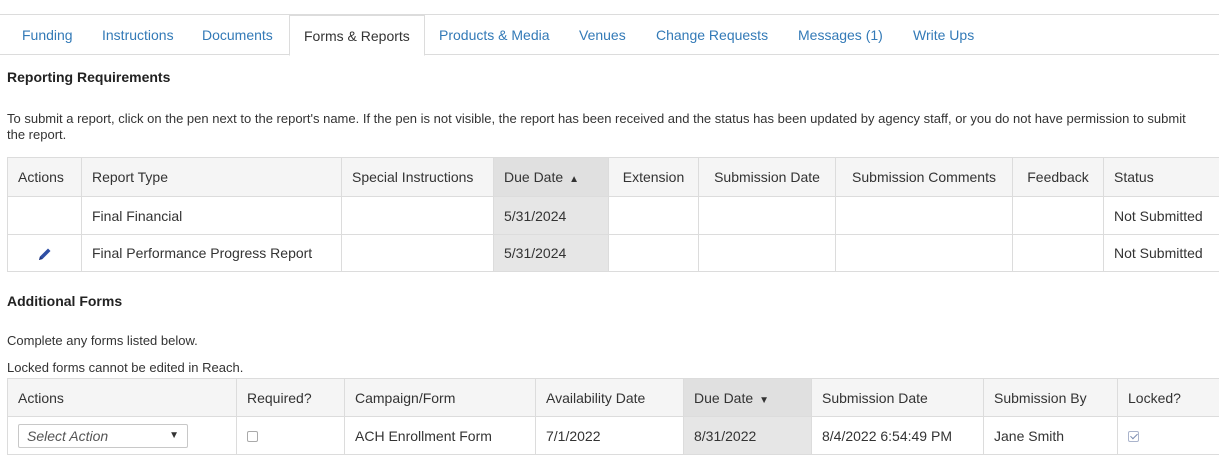  What do you see at coordinates (211, 177) in the screenshot?
I see `col-report-type: Report Type` at bounding box center [211, 177].